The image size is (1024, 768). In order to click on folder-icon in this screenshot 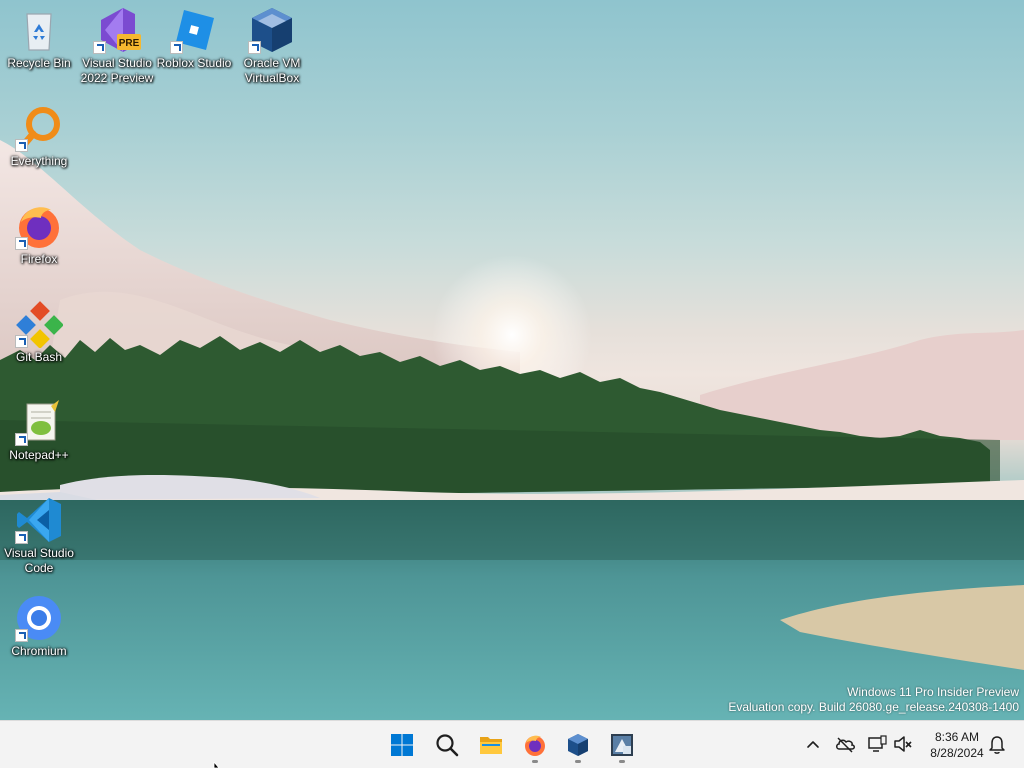, I will do `click(491, 745)`.